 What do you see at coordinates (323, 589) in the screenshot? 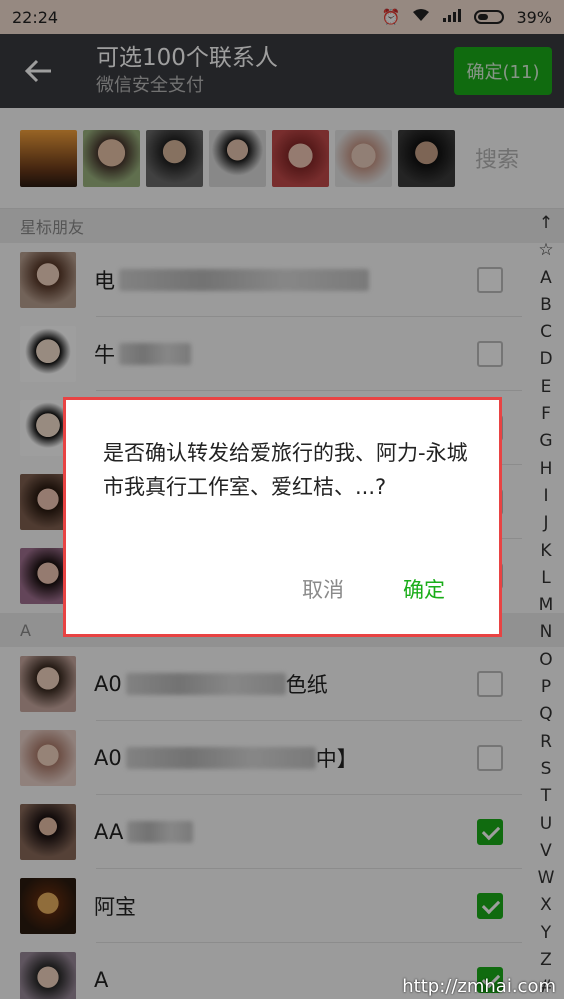
I see `dialog-cancel-button: 取消` at bounding box center [323, 589].